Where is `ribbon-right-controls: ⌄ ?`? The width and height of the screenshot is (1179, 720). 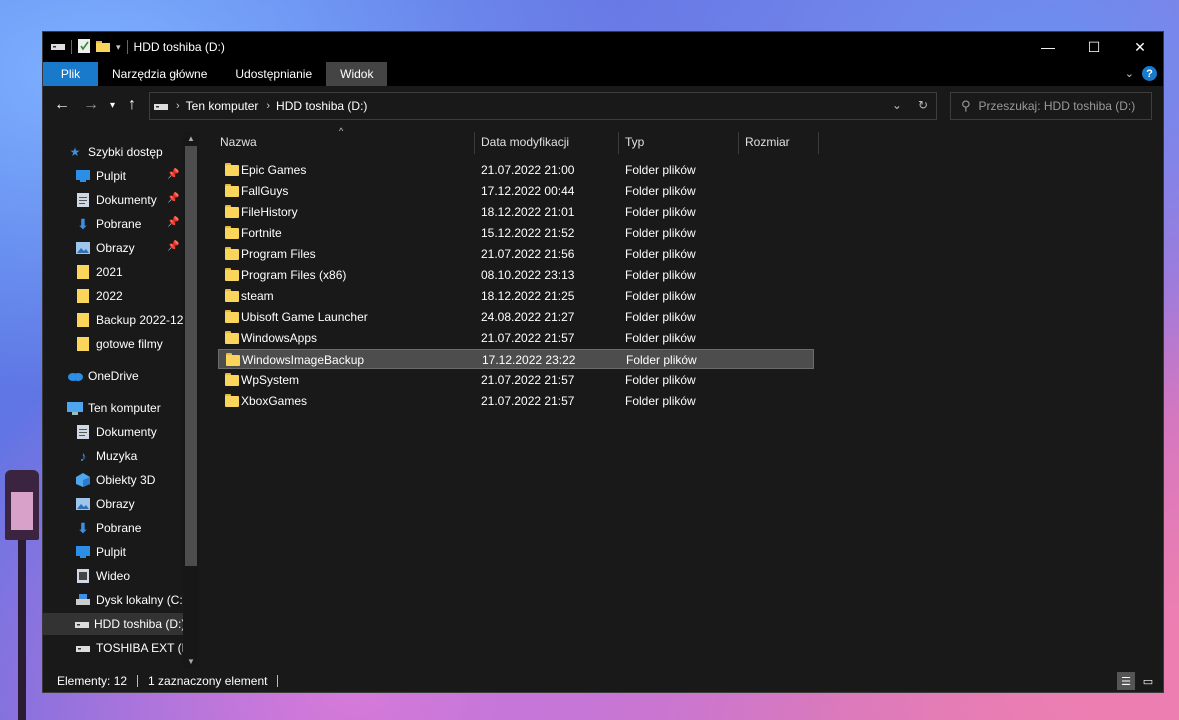 ribbon-right-controls: ⌄ ? is located at coordinates (1141, 73).